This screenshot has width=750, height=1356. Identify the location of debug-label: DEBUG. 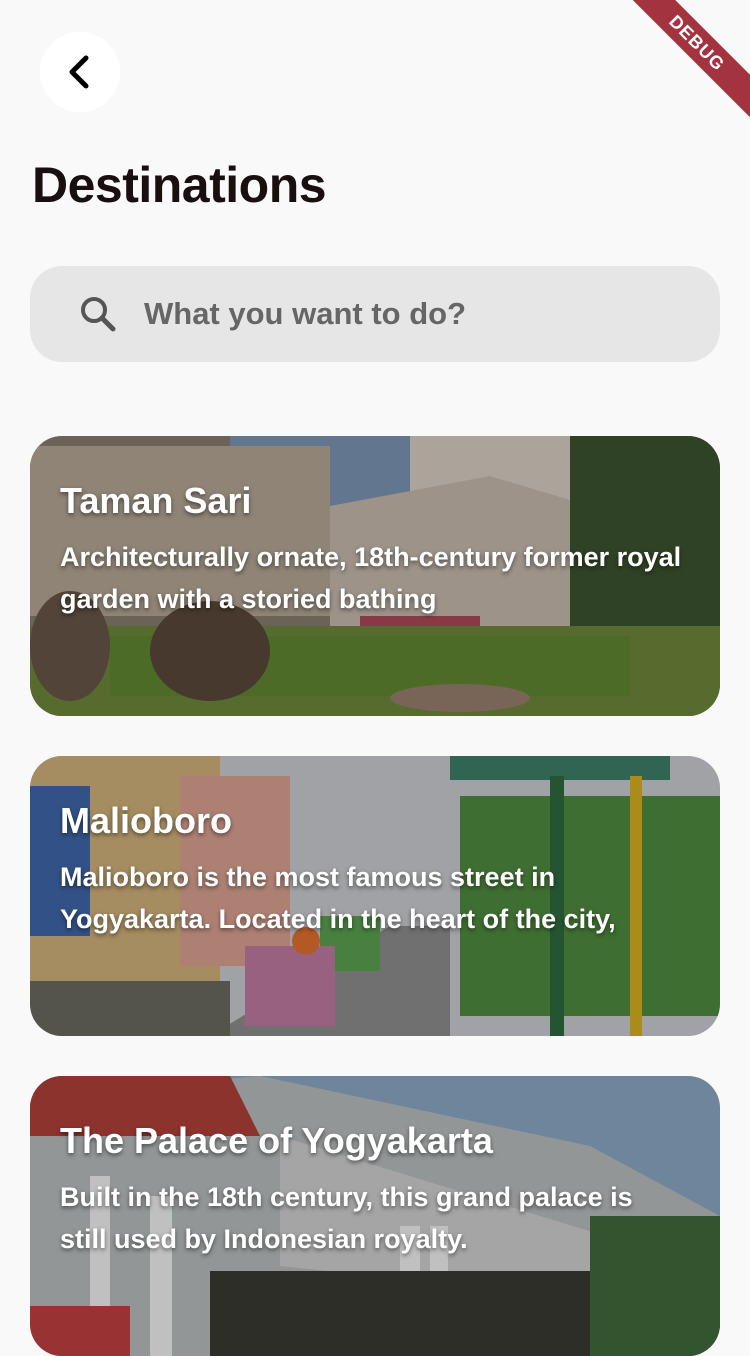
(684, 60).